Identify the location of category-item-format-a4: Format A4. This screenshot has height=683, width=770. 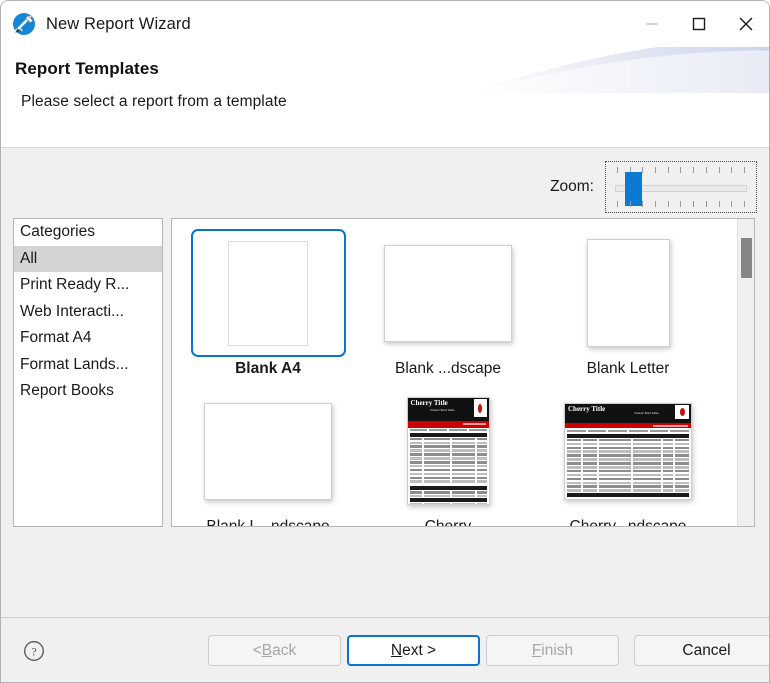
(88, 338).